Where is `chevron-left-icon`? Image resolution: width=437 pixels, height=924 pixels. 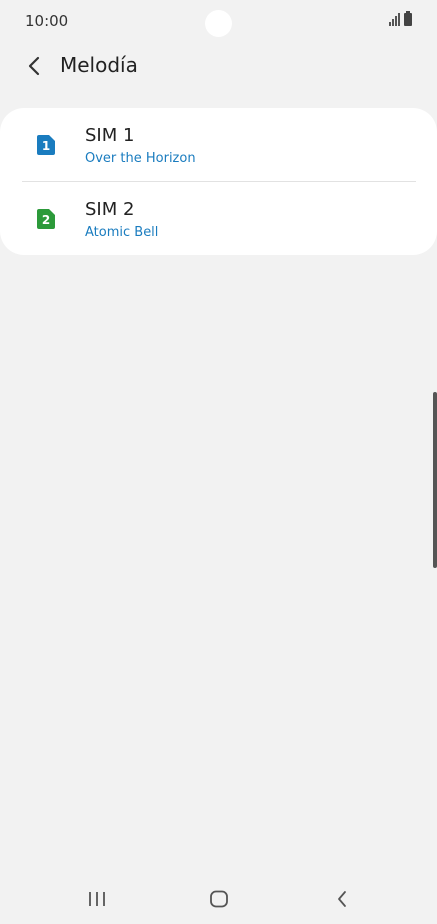
chevron-left-icon is located at coordinates (34, 66).